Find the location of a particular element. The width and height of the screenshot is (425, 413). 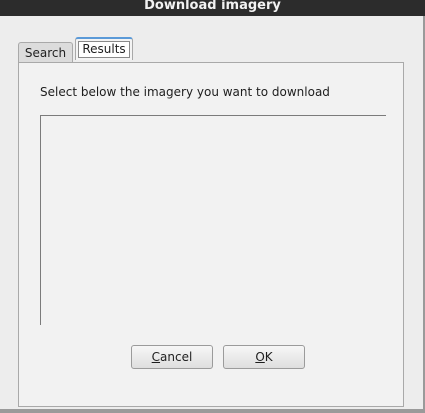

cancel-button: Cancel is located at coordinates (172, 357).